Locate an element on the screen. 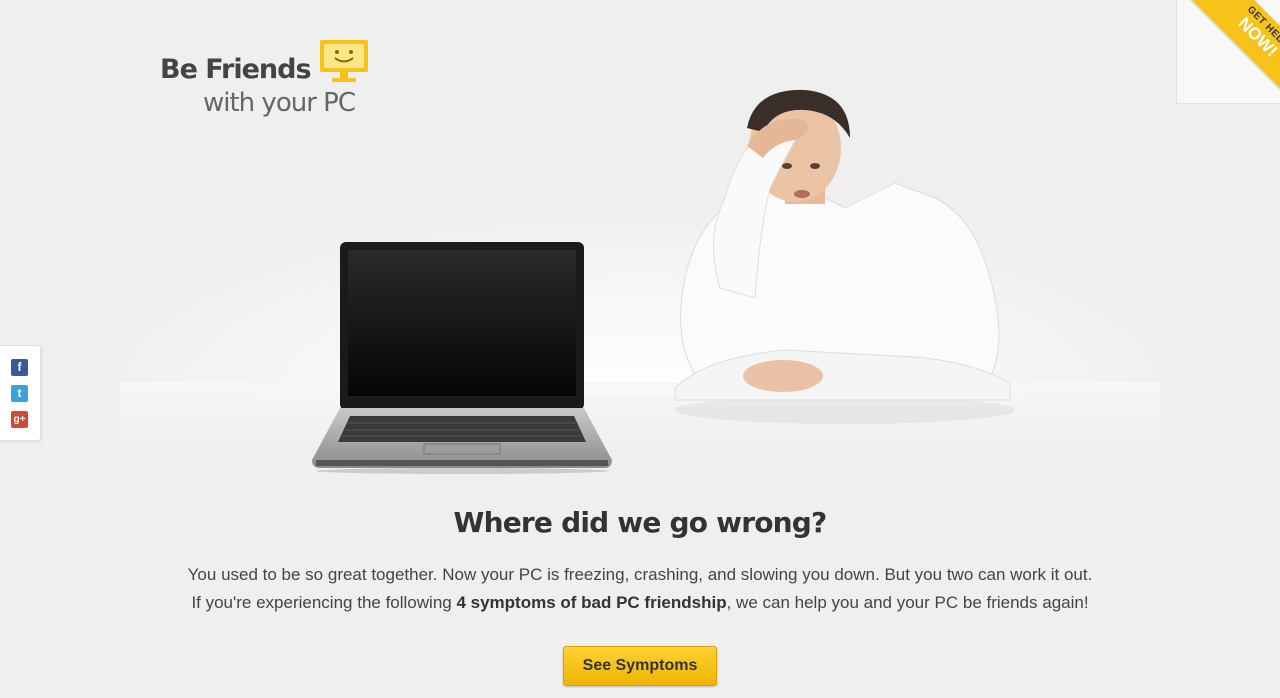  smiley-monitor-icon is located at coordinates (344, 61).